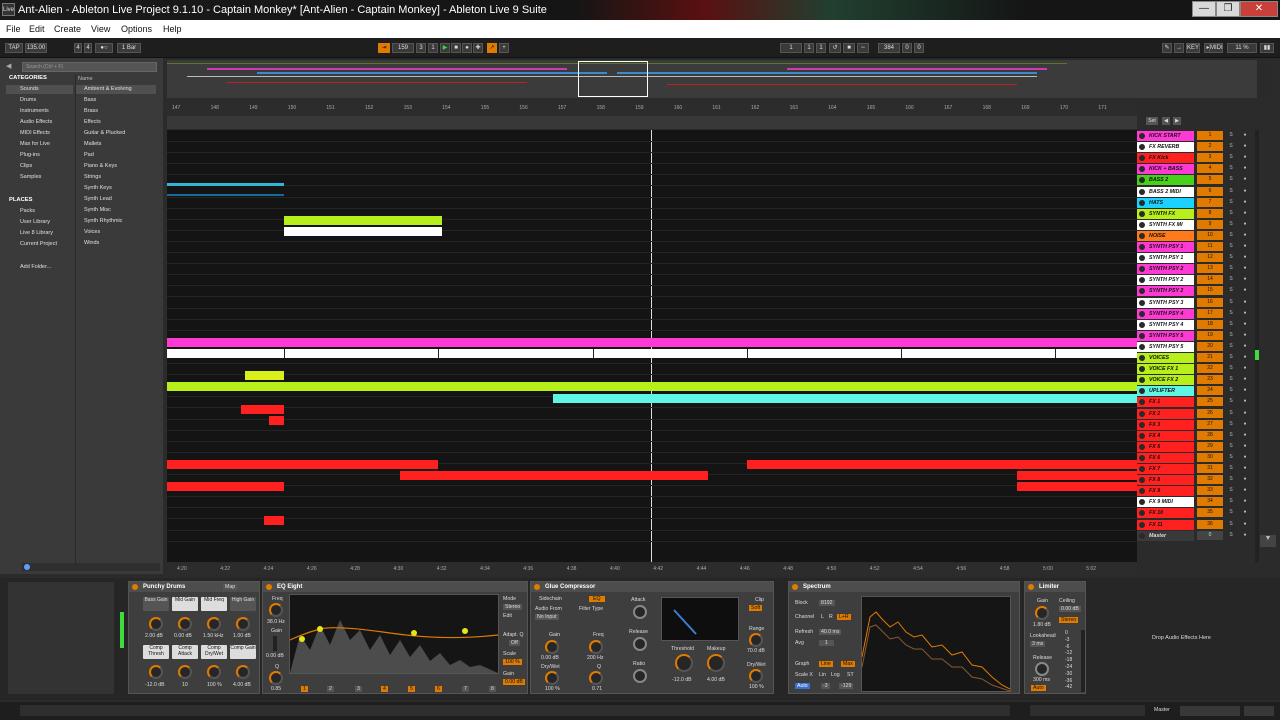 This screenshot has width=1280, height=720. Describe the element at coordinates (830, 632) in the screenshot. I see `refresh-value: 40.0 ms` at that location.